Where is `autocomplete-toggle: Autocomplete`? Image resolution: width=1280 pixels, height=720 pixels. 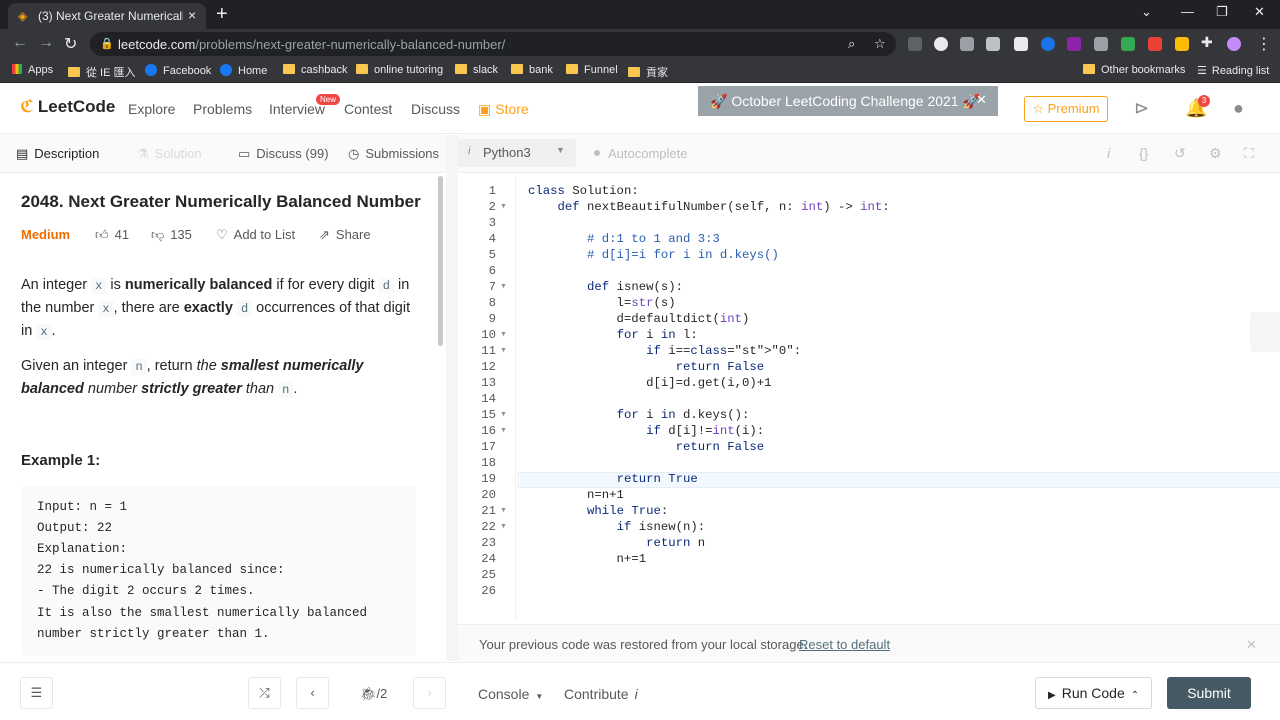
autocomplete-toggle: Autocomplete is located at coordinates (641, 153).